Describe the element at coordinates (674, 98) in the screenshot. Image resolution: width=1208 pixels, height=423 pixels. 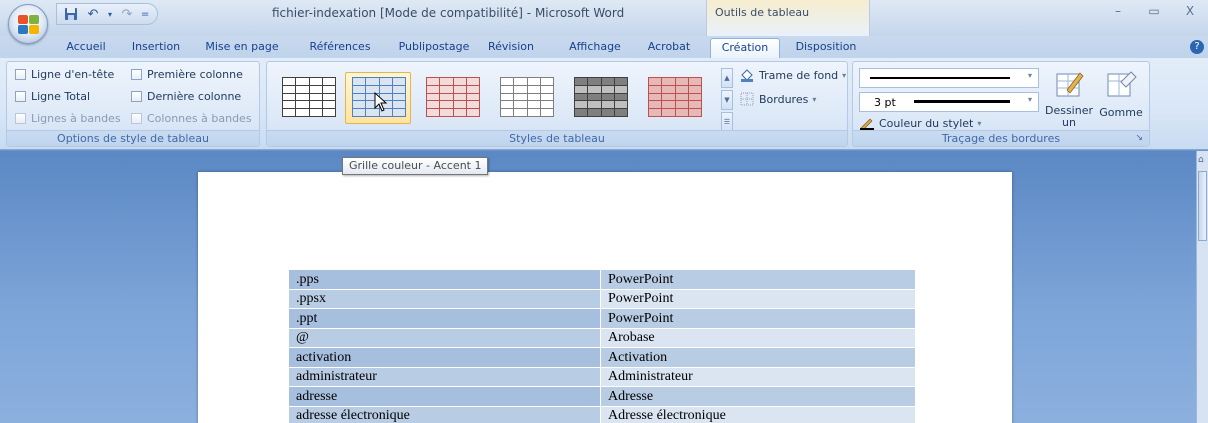
I see `table-style-swatch-red-dark` at that location.